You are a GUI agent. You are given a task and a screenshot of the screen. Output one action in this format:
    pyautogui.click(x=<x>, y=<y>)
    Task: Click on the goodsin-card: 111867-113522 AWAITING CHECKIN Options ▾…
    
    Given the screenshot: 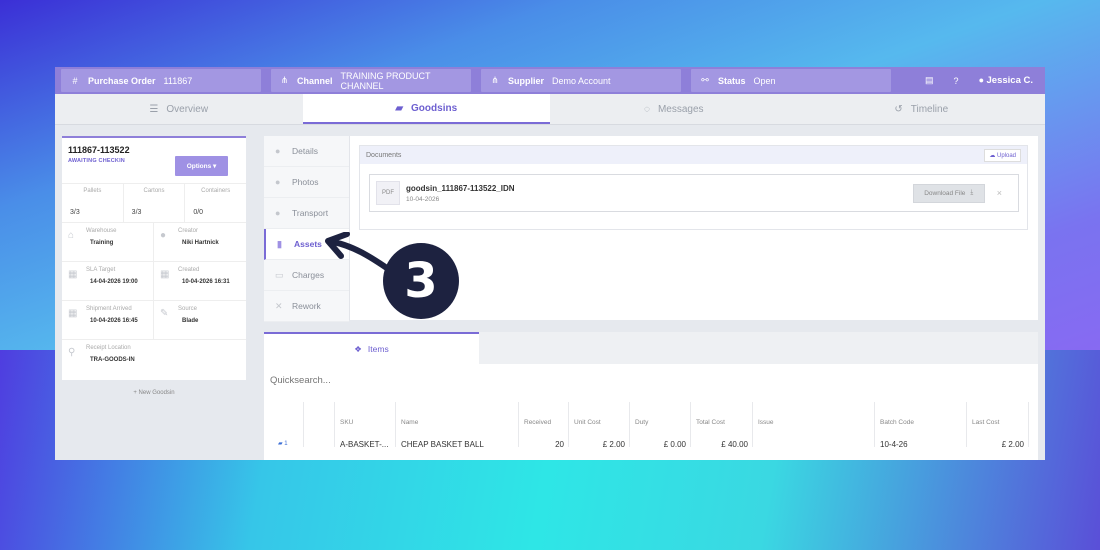 What is the action you would take?
    pyautogui.click(x=154, y=258)
    